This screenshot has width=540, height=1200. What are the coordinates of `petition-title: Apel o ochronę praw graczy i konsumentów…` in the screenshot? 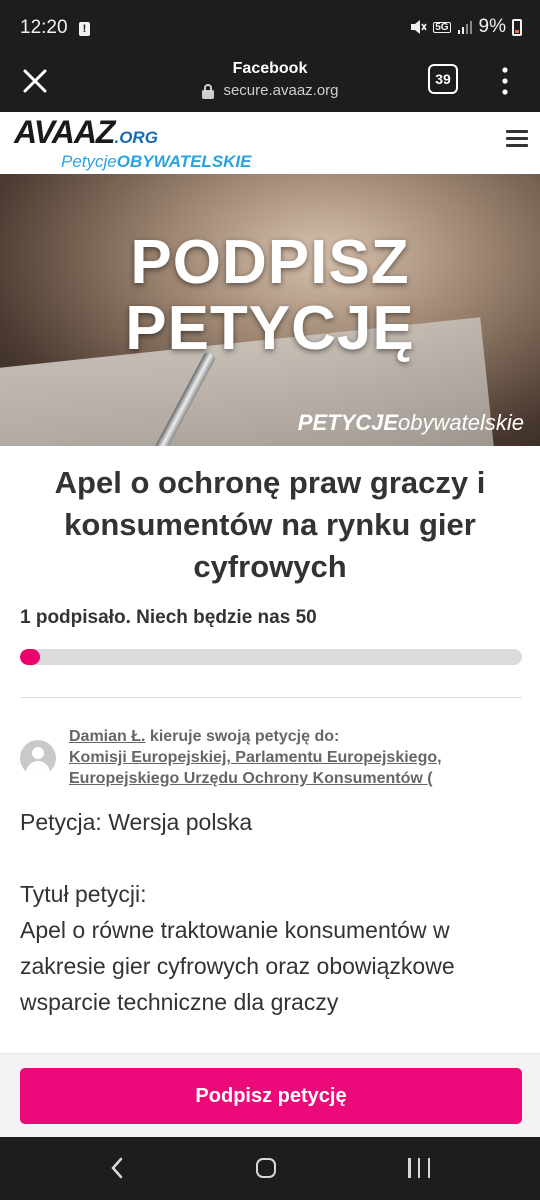 It's located at (270, 524).